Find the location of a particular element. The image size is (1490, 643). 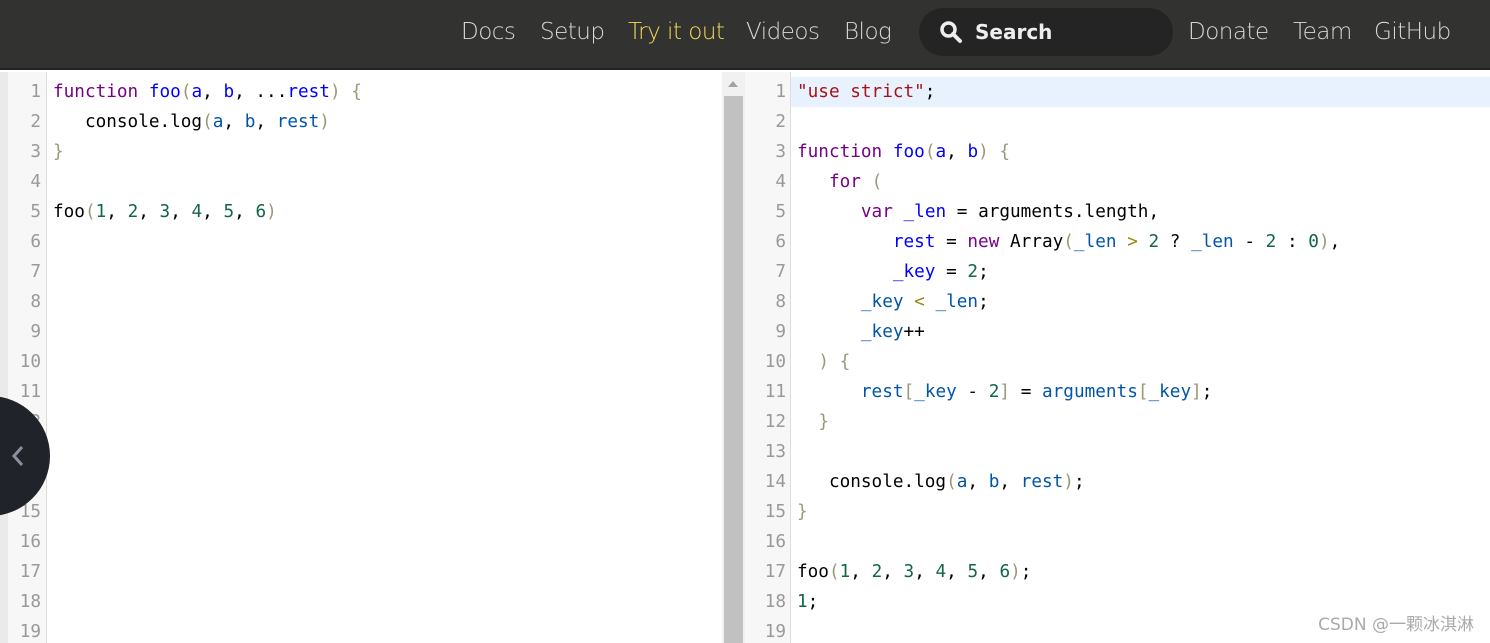

code-line: var _len = arguments.length, is located at coordinates (978, 212).